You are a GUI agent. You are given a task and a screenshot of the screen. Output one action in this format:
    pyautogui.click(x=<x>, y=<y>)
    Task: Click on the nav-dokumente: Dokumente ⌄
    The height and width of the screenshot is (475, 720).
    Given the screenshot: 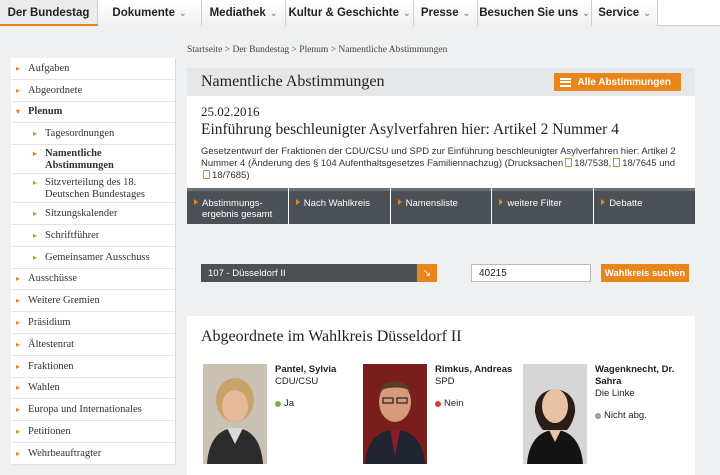 What is the action you would take?
    pyautogui.click(x=150, y=13)
    